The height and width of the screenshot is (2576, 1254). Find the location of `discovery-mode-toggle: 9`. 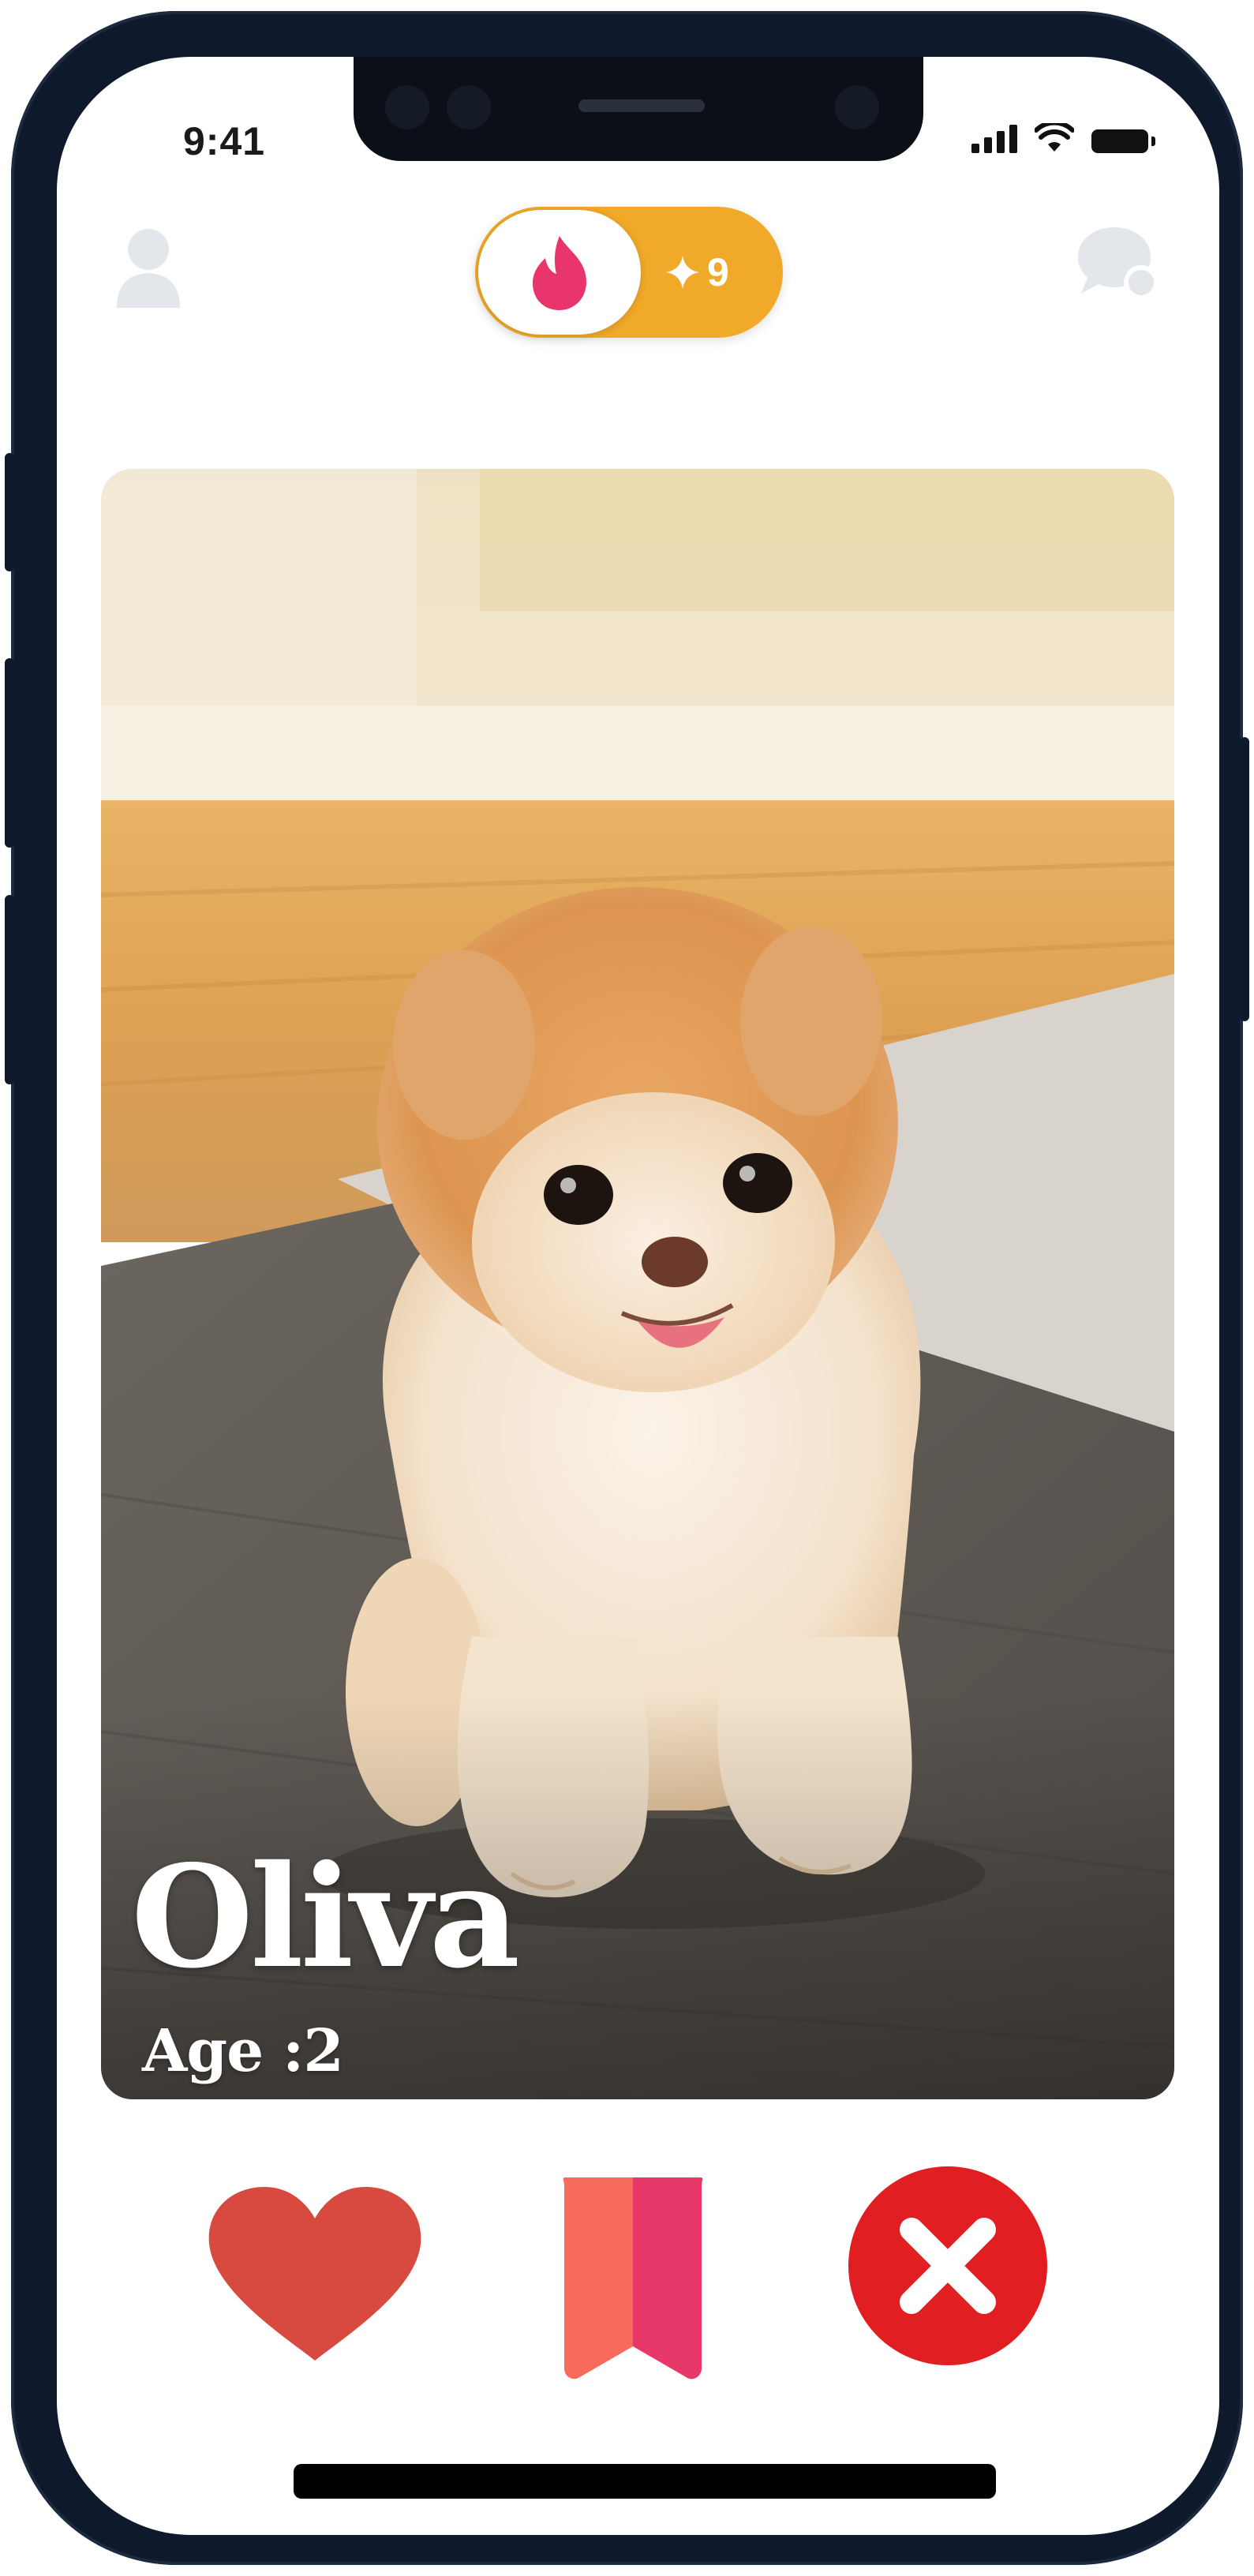

discovery-mode-toggle: 9 is located at coordinates (629, 272).